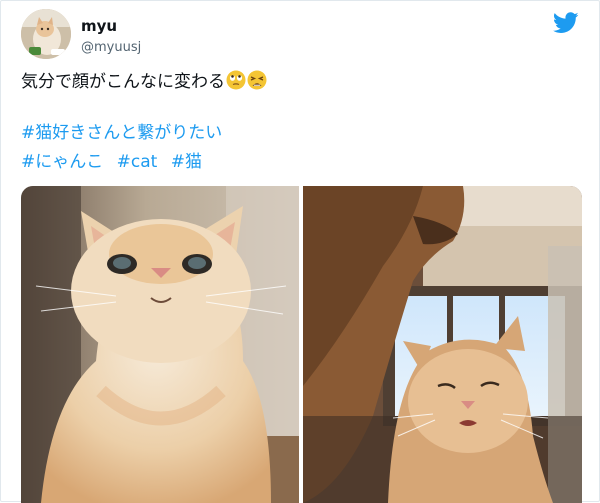  Describe the element at coordinates (301, 162) in the screenshot. I see `hashtag-line: #にゃんこ #cat #猫` at that location.